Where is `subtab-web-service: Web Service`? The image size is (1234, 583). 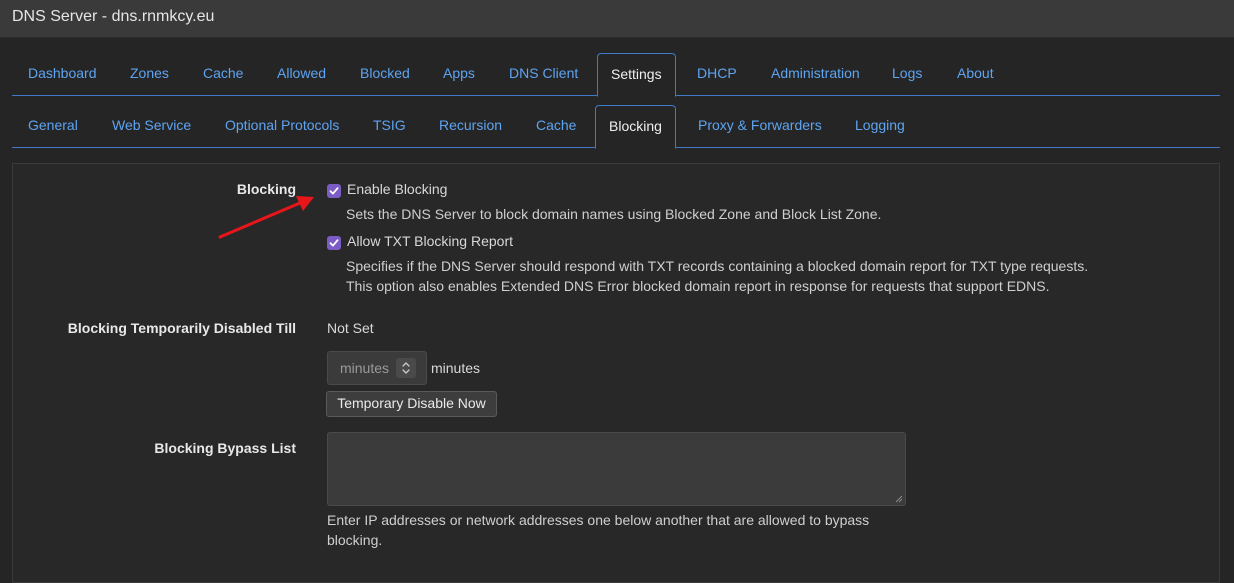
subtab-web-service: Web Service is located at coordinates (151, 126).